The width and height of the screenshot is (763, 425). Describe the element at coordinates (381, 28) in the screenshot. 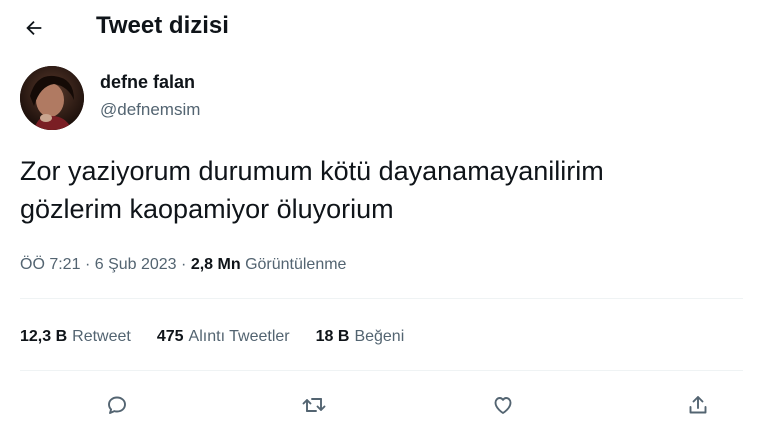

I see `page-header: Tweet dizisi` at that location.